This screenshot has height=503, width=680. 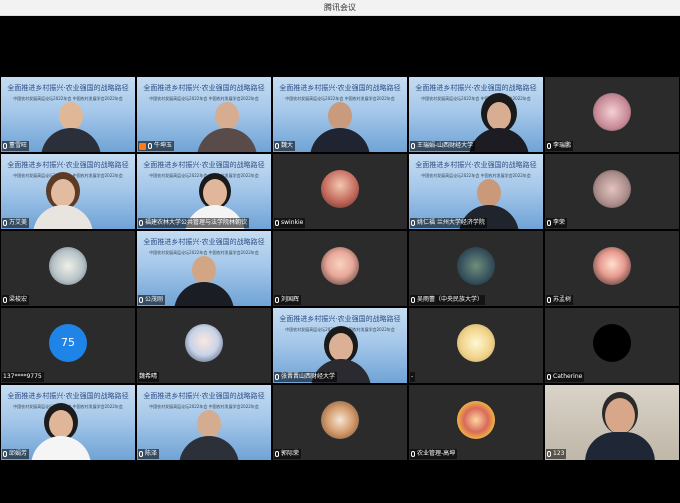 I want to click on participant-label: 123, so click(x=556, y=454).